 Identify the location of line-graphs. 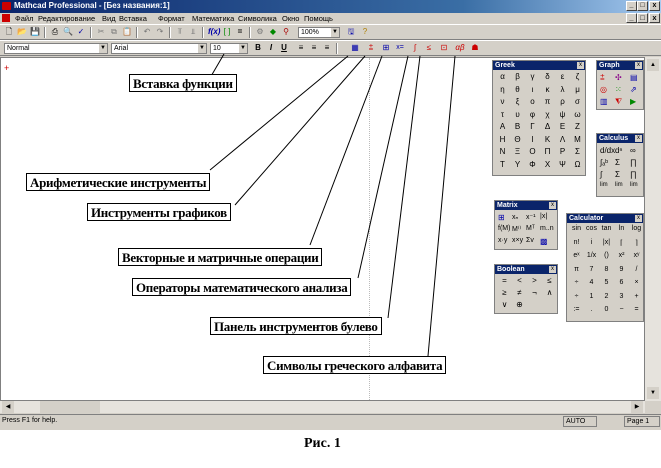
(300, 130).